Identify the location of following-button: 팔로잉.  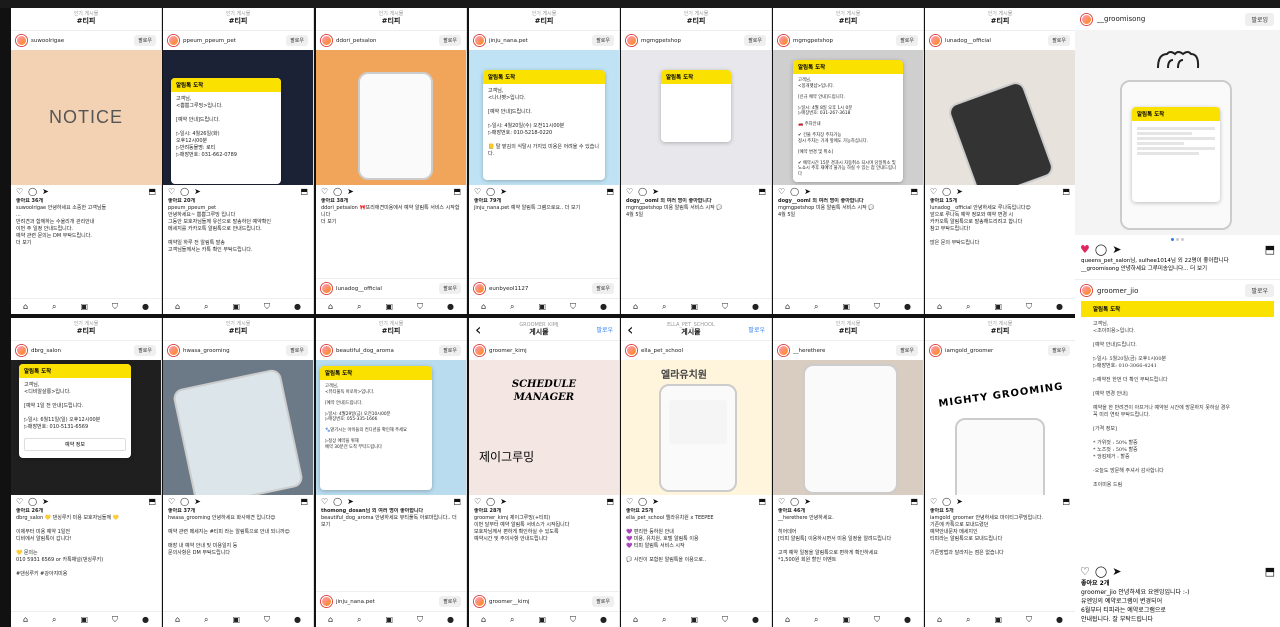
(1259, 19).